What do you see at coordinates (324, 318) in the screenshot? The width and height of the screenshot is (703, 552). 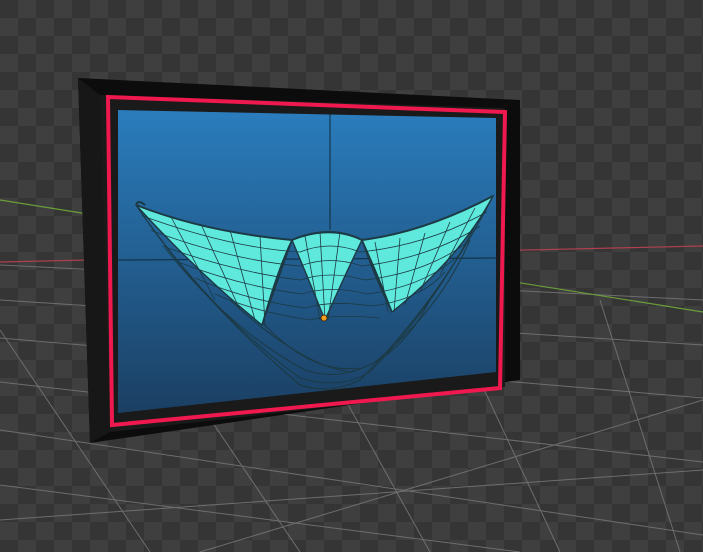 I see `origin-point` at bounding box center [324, 318].